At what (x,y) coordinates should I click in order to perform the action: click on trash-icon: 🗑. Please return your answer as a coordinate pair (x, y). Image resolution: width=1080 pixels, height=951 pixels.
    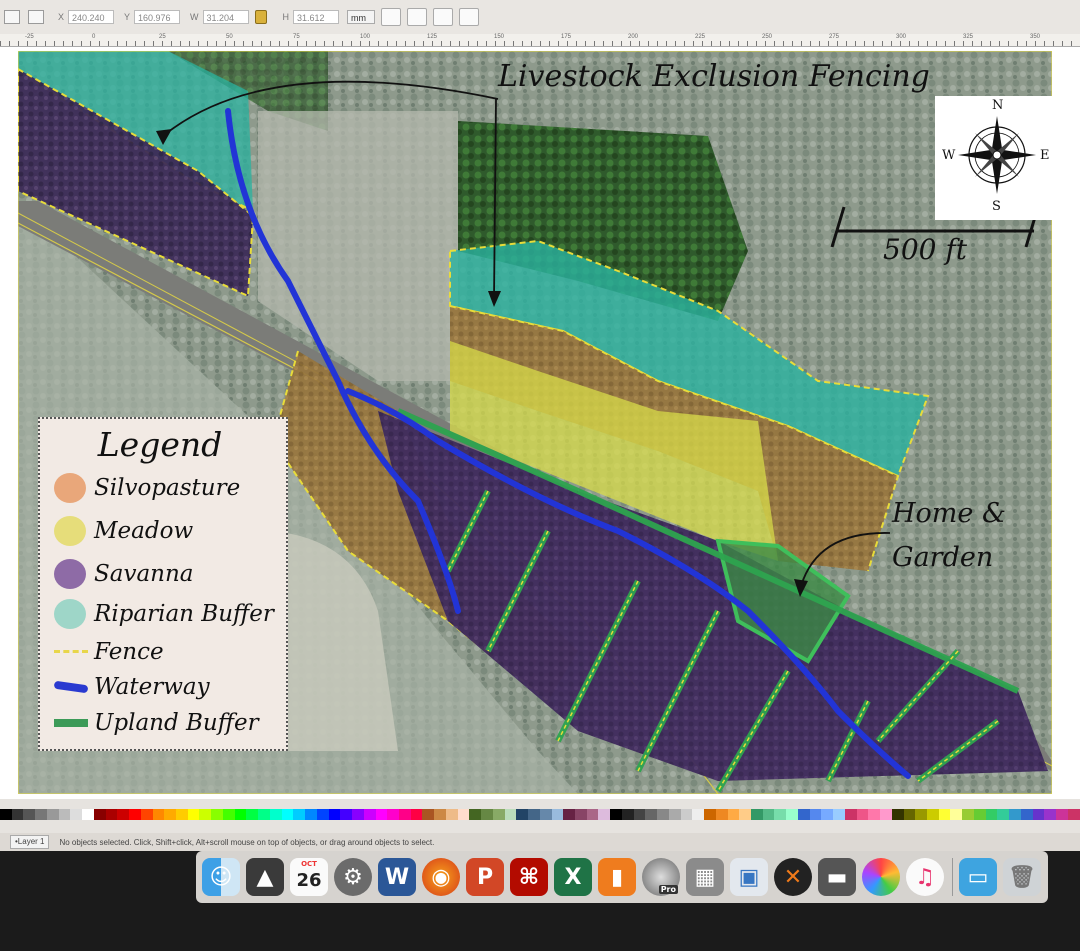
    Looking at the image, I should click on (1022, 877).